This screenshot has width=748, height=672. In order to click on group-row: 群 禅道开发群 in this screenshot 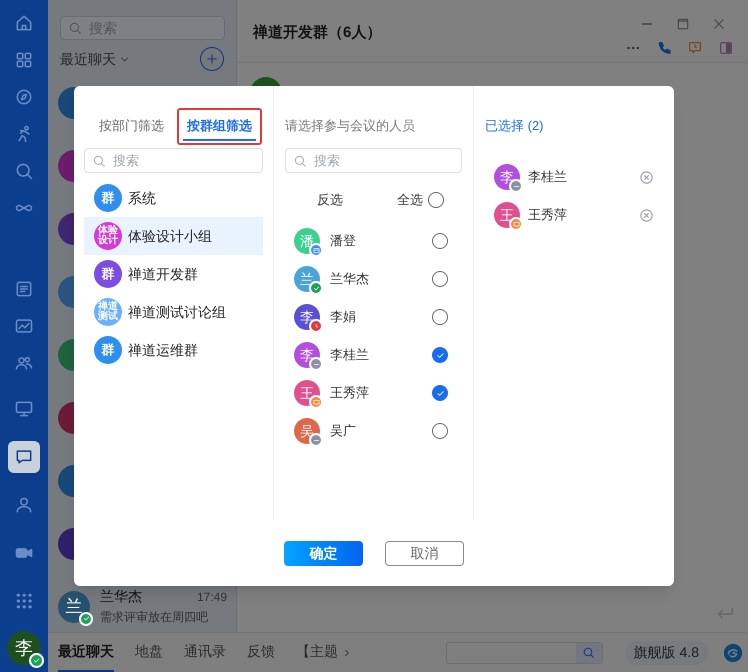, I will do `click(173, 274)`.